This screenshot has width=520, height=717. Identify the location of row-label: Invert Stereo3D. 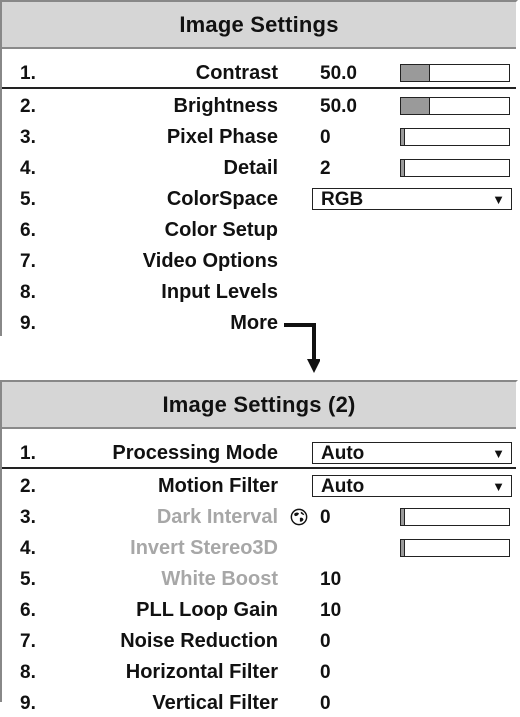
(204, 548).